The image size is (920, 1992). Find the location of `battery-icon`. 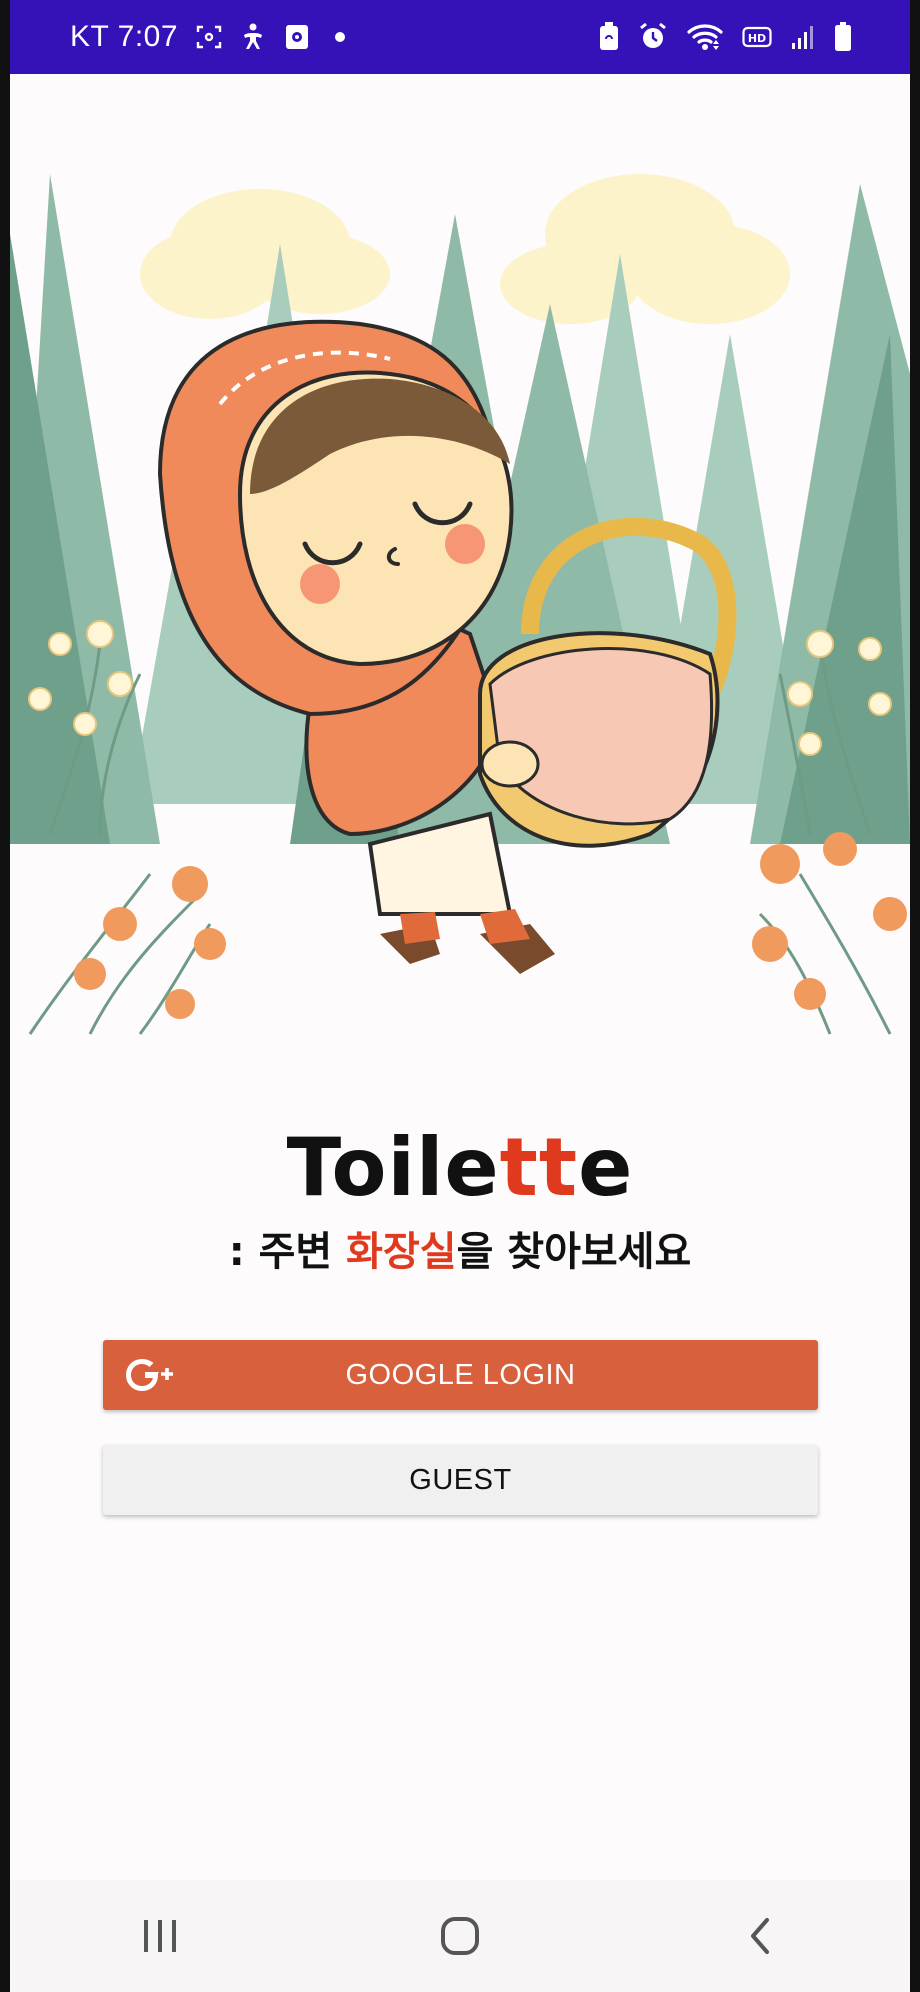

battery-icon is located at coordinates (843, 37).